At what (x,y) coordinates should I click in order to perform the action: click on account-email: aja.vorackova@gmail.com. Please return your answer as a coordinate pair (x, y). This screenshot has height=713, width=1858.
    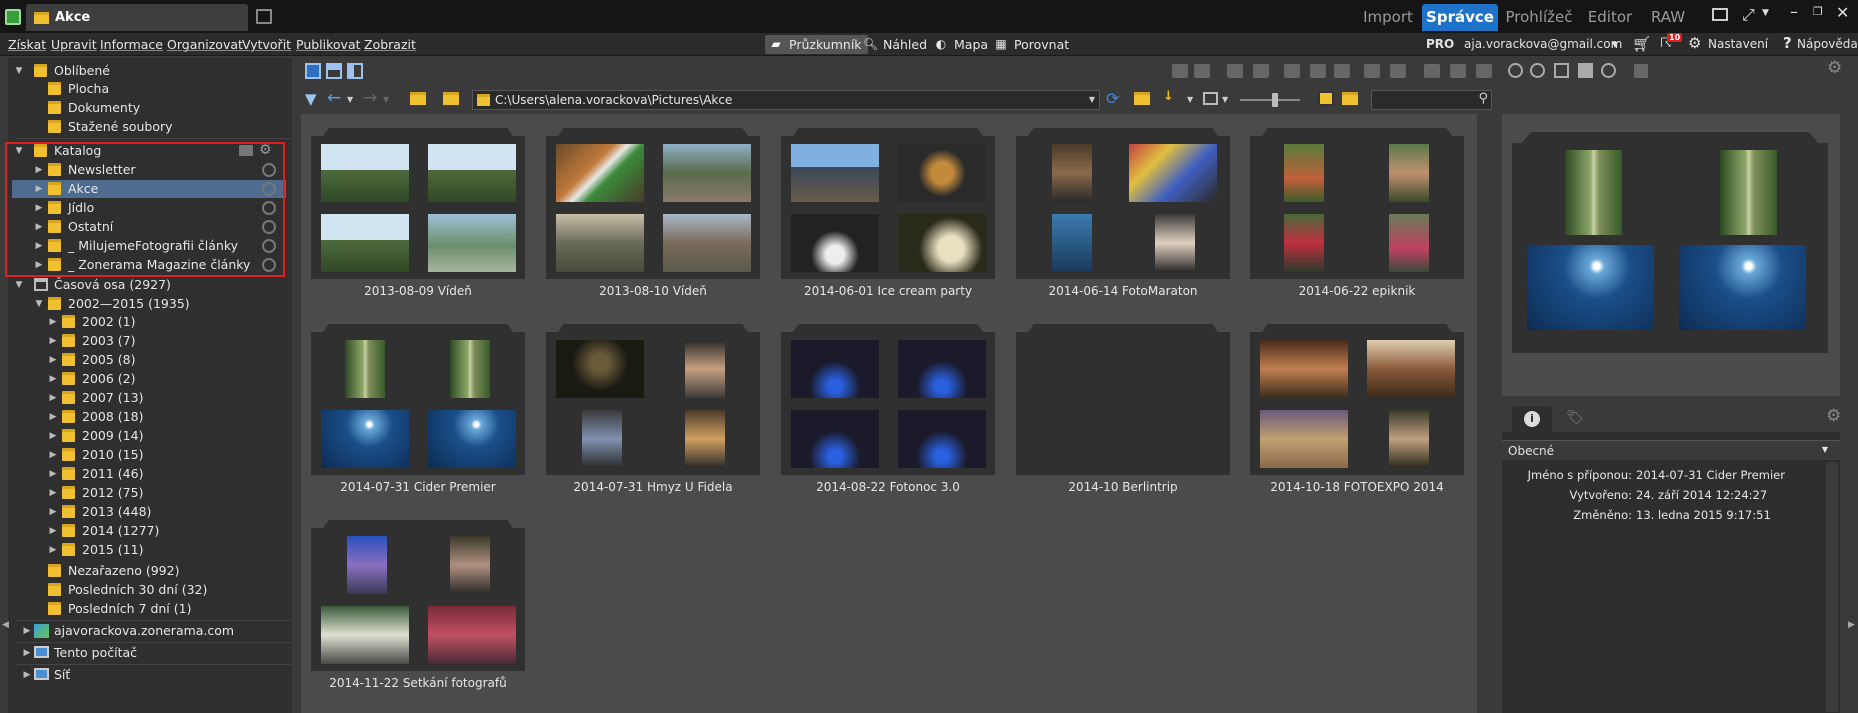
    Looking at the image, I should click on (1543, 44).